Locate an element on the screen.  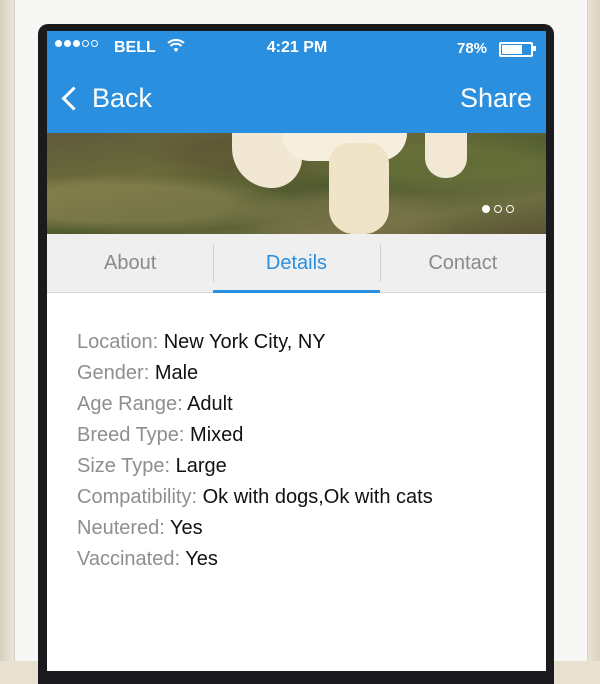
battery-icon is located at coordinates (516, 49).